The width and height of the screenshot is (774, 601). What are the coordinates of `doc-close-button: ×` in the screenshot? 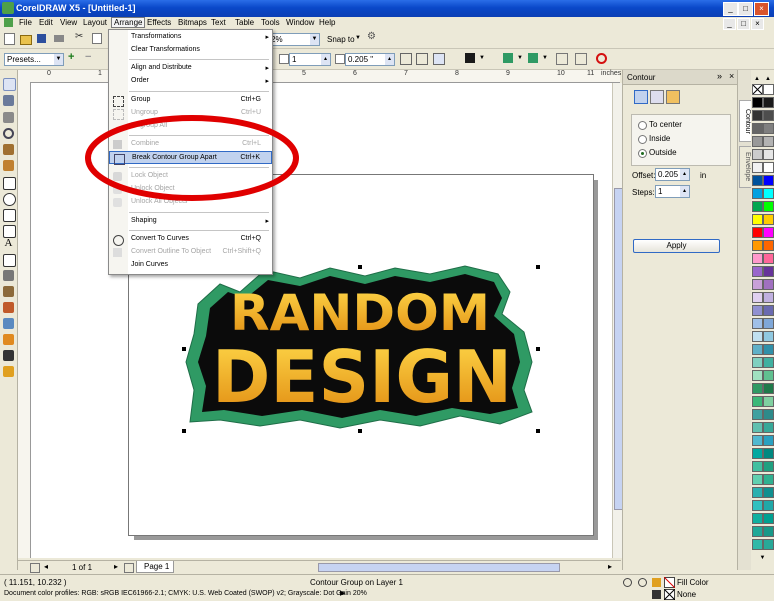 It's located at (757, 24).